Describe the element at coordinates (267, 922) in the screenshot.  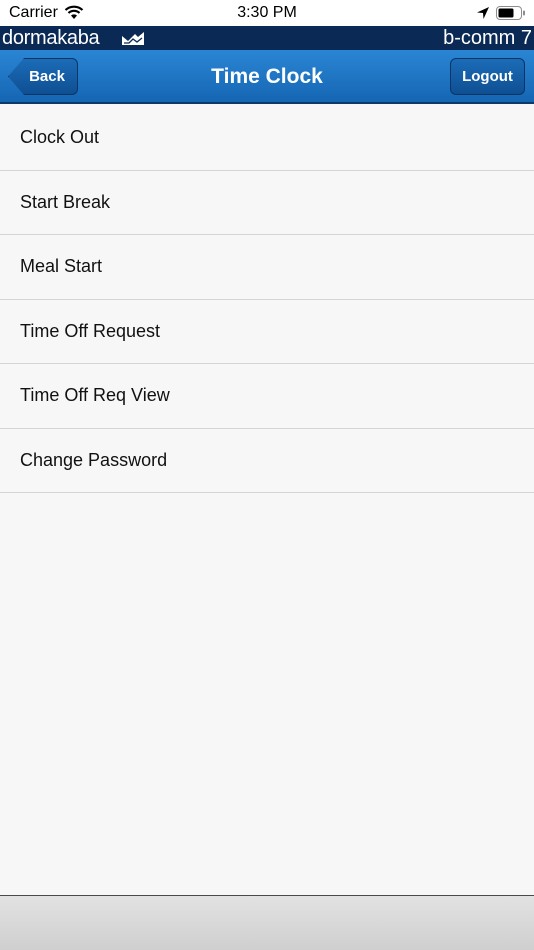
I see `bottom-toolbar` at that location.